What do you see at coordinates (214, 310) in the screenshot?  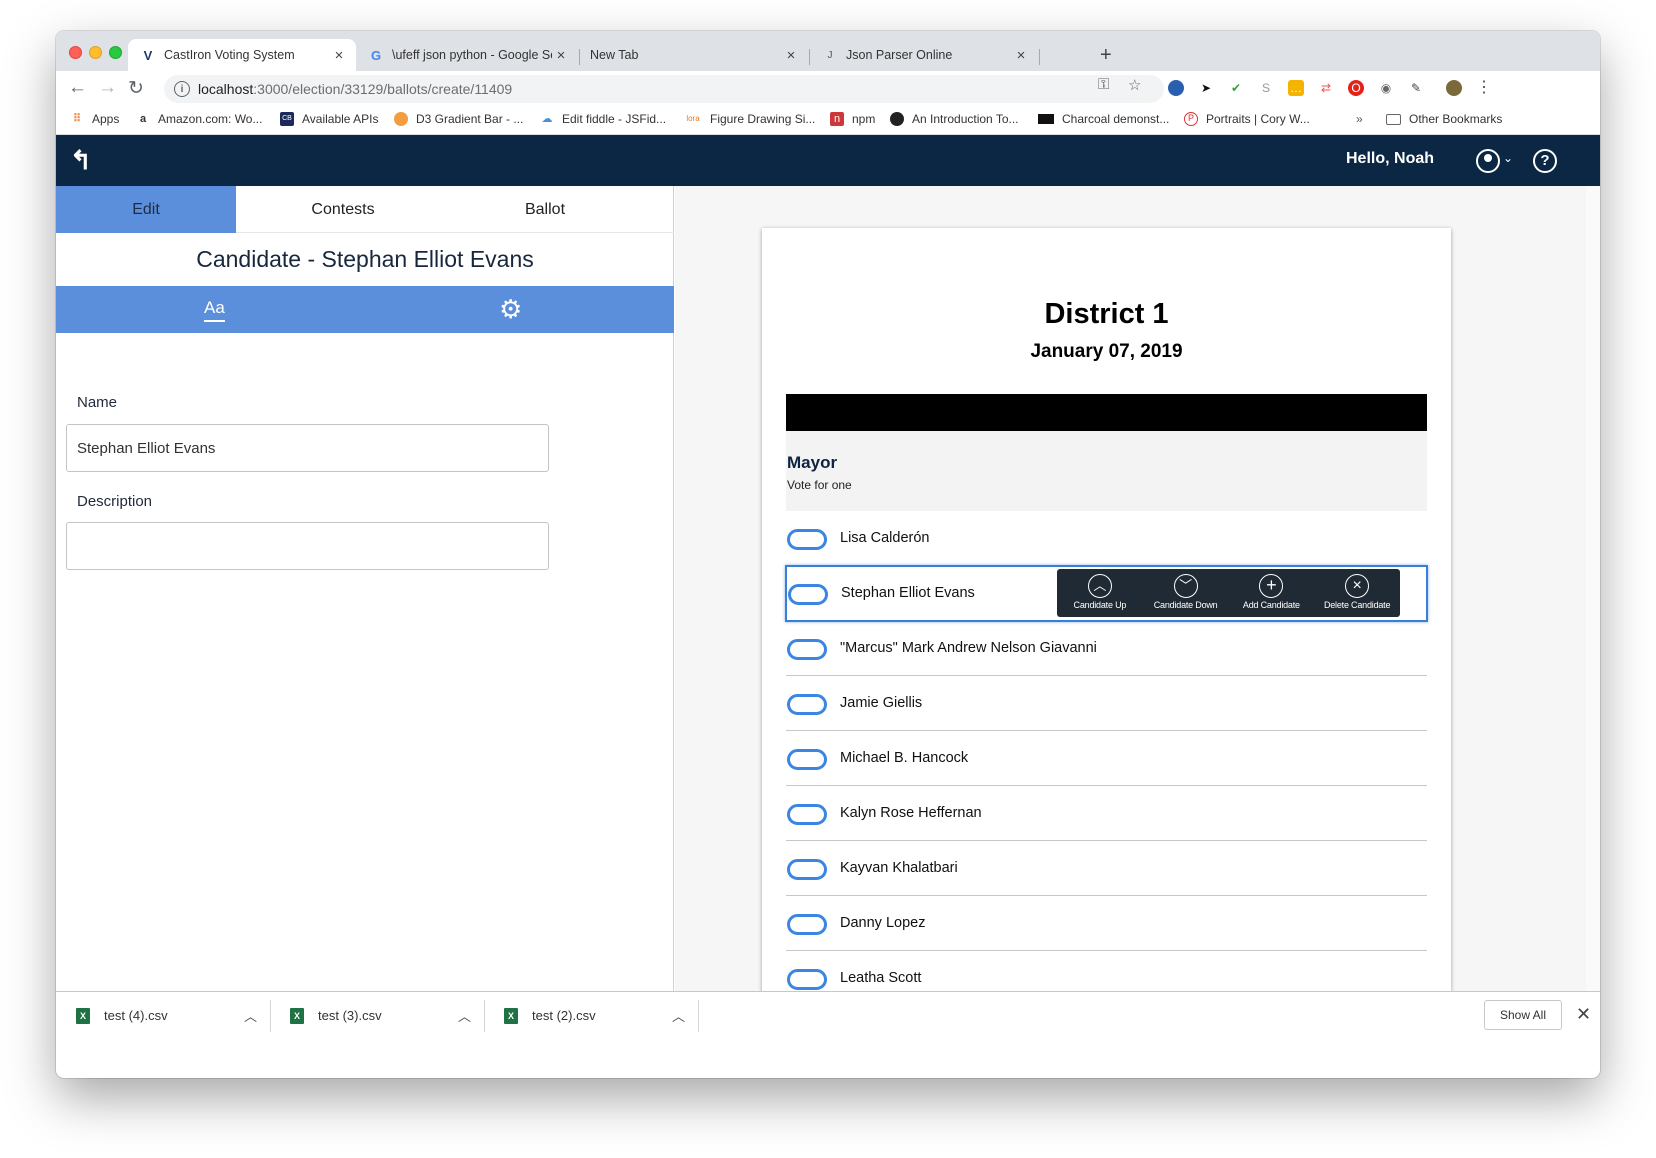 I see `text-format-icon: Aa` at bounding box center [214, 310].